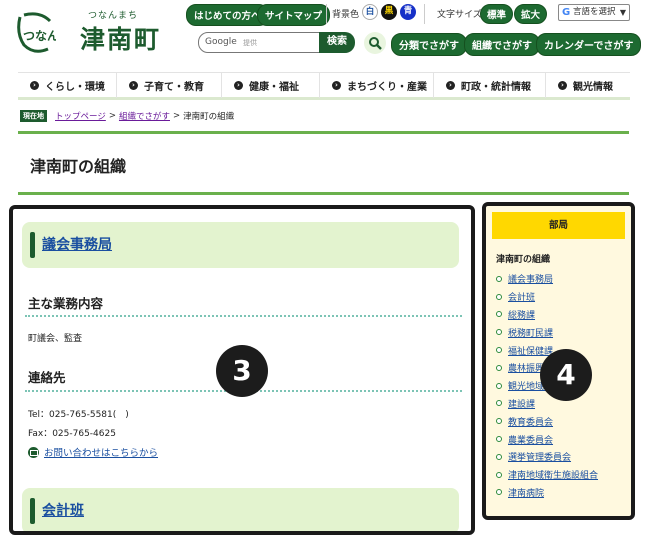 The height and width of the screenshot is (542, 650). Describe the element at coordinates (370, 12) in the screenshot. I see `bg-white-button: 白` at that location.